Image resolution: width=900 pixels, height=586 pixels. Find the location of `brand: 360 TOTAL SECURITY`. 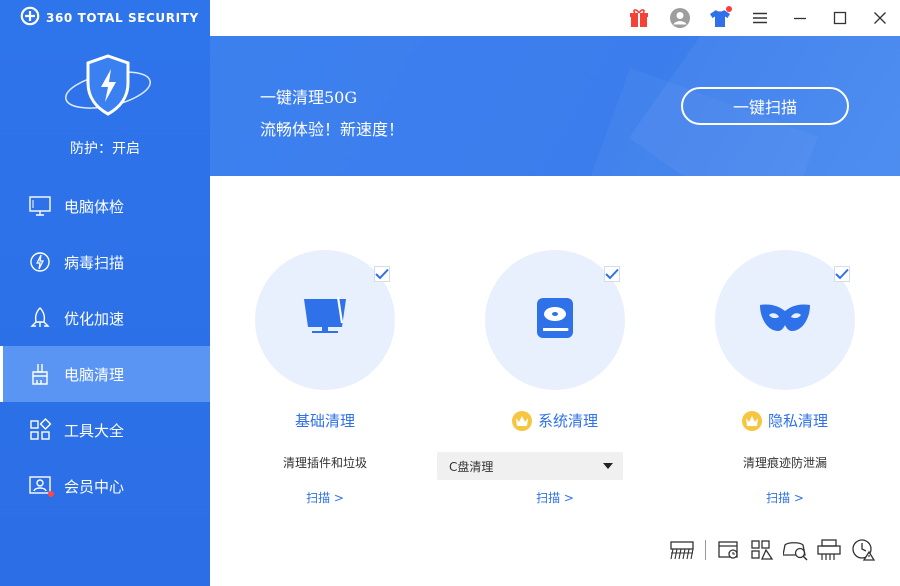

brand: 360 TOTAL SECURITY is located at coordinates (109, 18).